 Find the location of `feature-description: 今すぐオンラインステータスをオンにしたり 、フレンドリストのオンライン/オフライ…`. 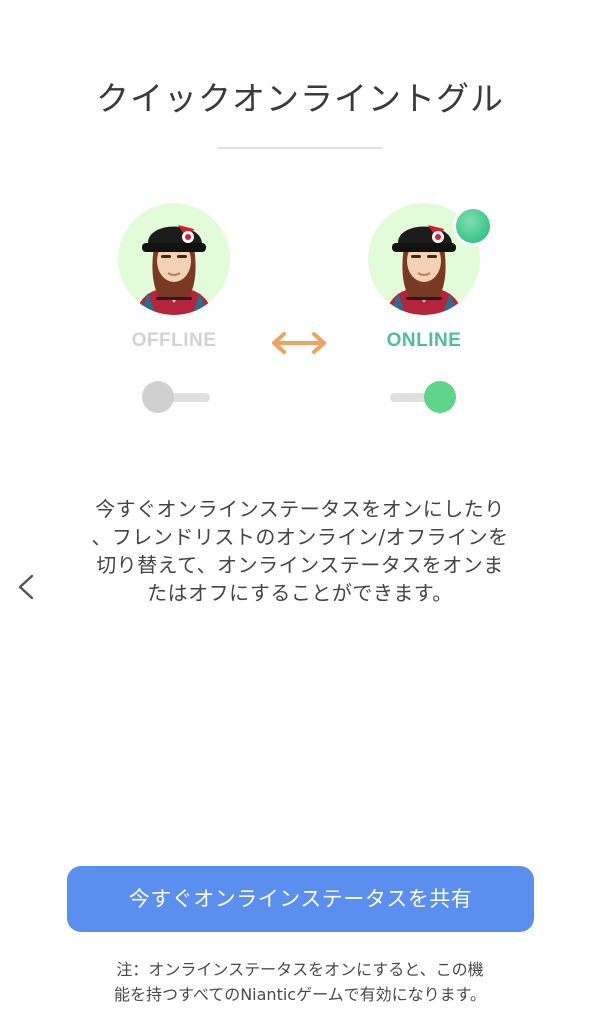

feature-description: 今すぐオンラインステータスをオンにしたり 、フレンドリストのオンライン/オフライ… is located at coordinates (300, 551).